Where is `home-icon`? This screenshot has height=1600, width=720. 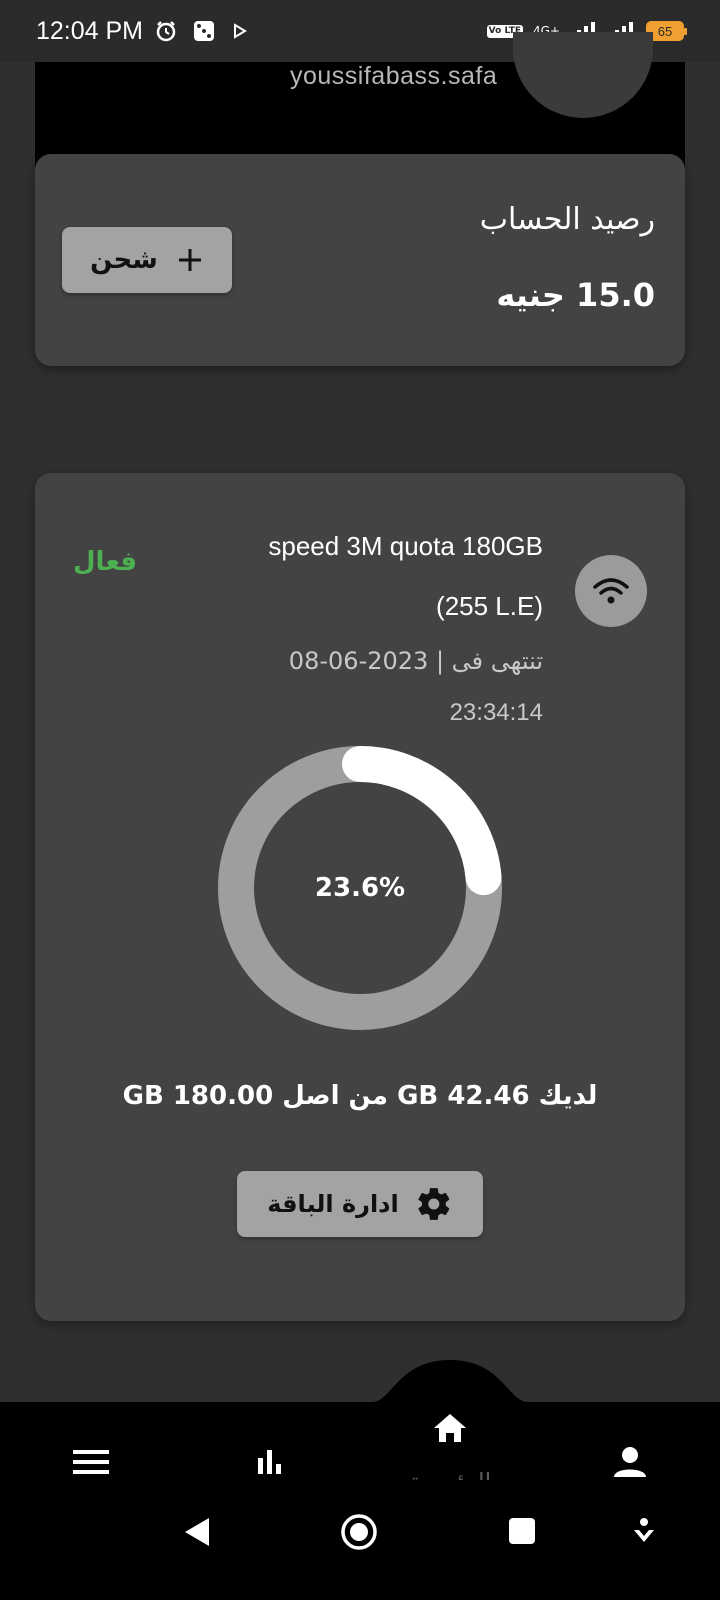
home-icon is located at coordinates (450, 1428).